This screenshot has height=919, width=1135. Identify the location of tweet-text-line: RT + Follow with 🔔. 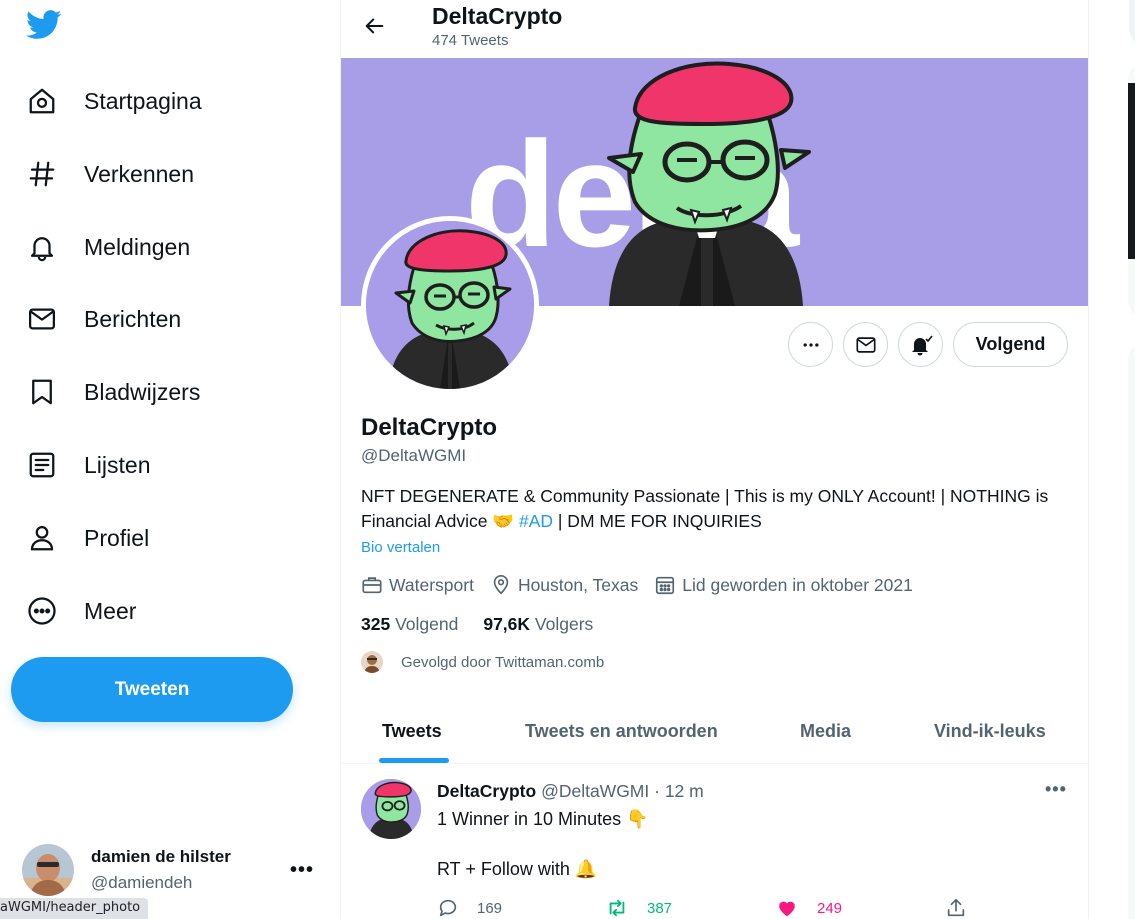
(517, 869).